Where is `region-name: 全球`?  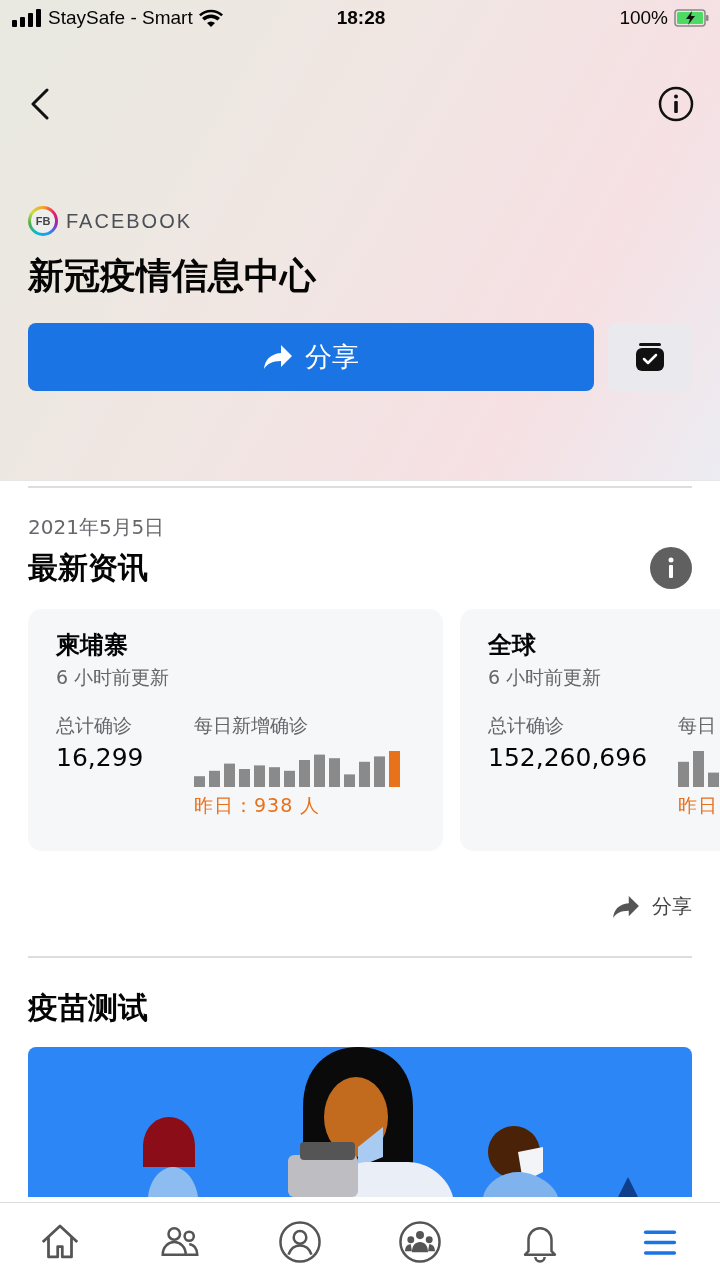
region-name: 全球 is located at coordinates (512, 645).